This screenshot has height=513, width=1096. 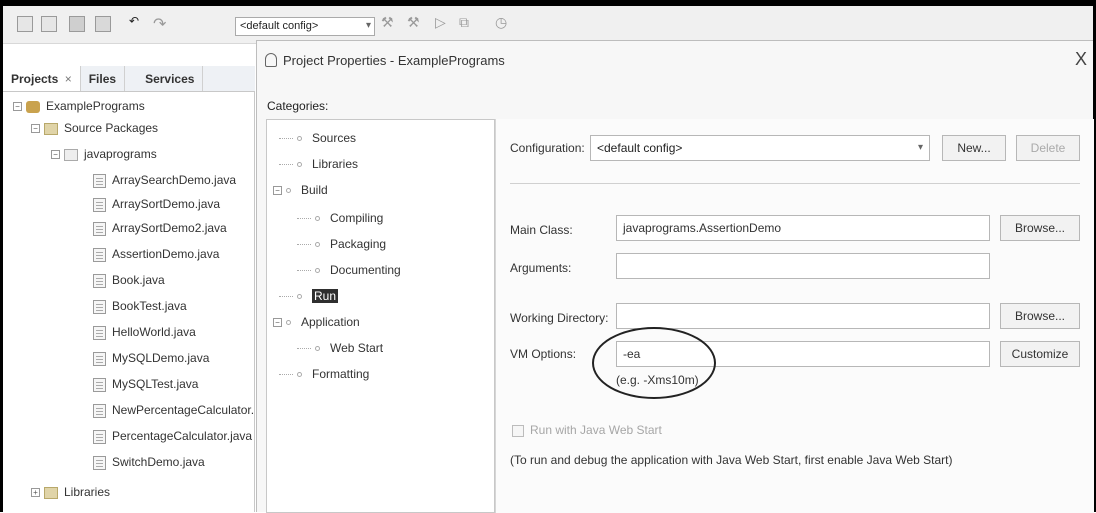 What do you see at coordinates (156, 204) in the screenshot?
I see `tree-file: ArraySortDemo.java` at bounding box center [156, 204].